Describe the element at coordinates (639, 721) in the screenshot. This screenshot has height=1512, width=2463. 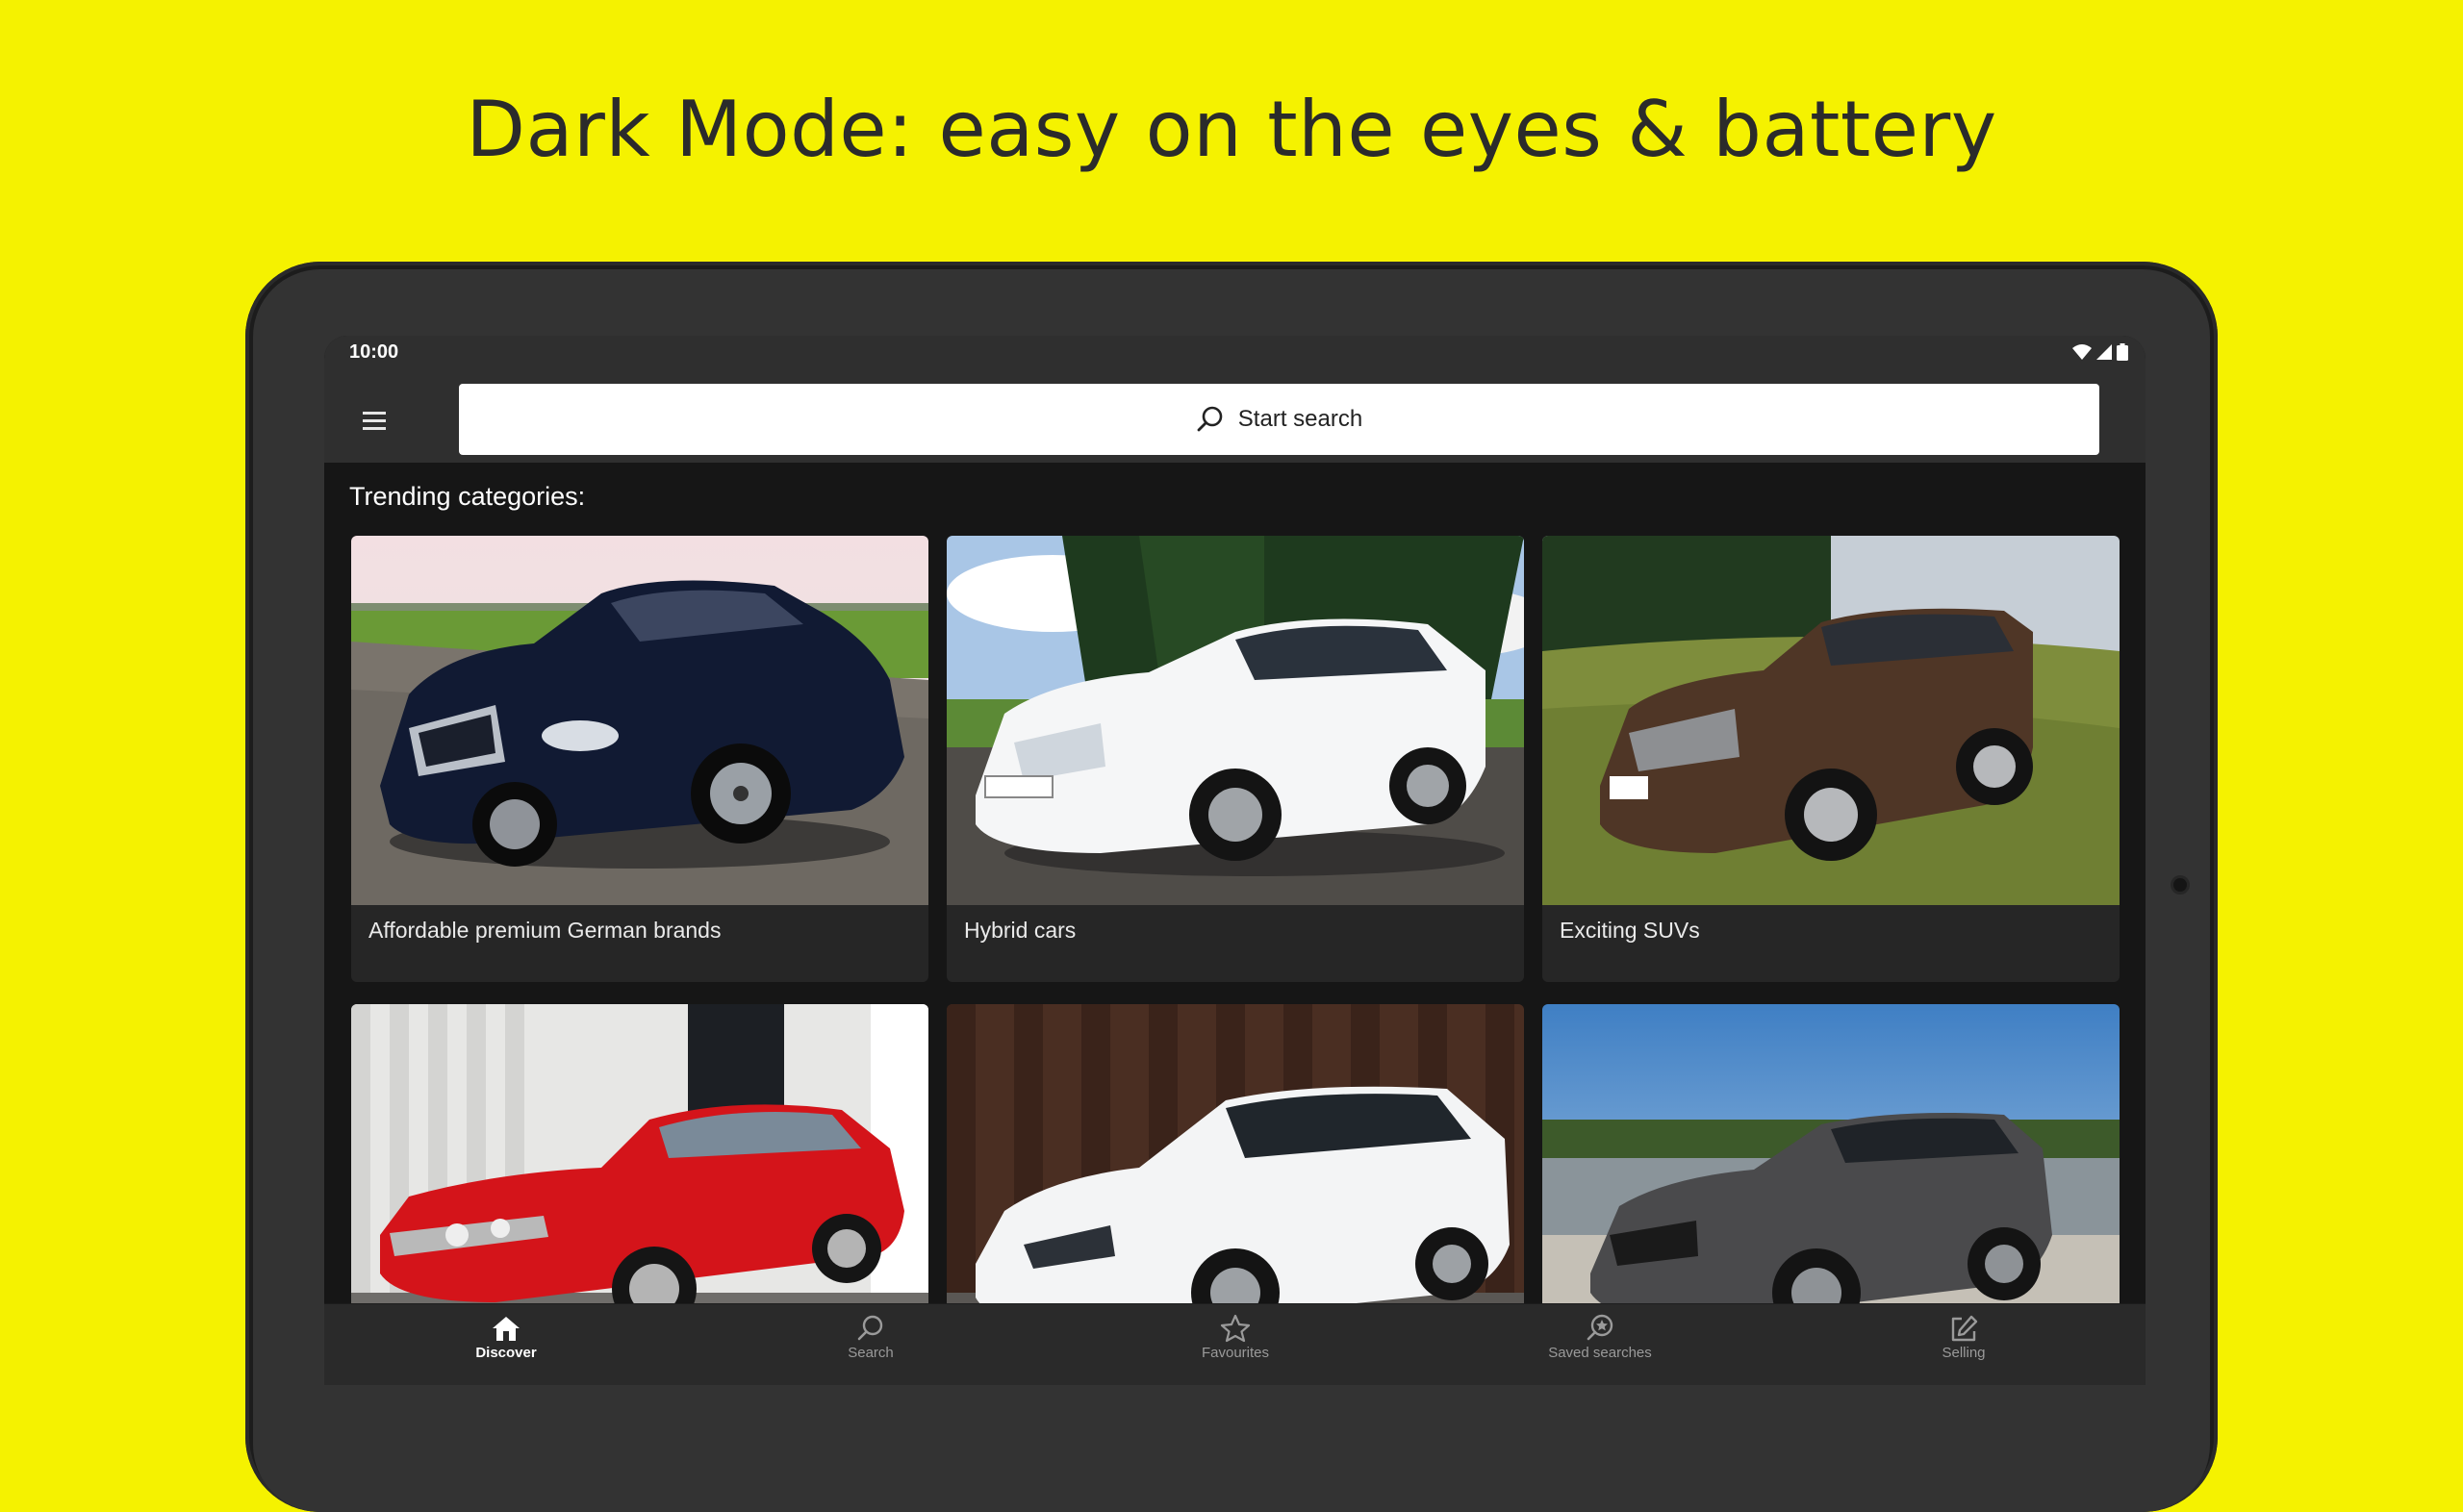
I see `dark-blue-sedan-photo` at that location.